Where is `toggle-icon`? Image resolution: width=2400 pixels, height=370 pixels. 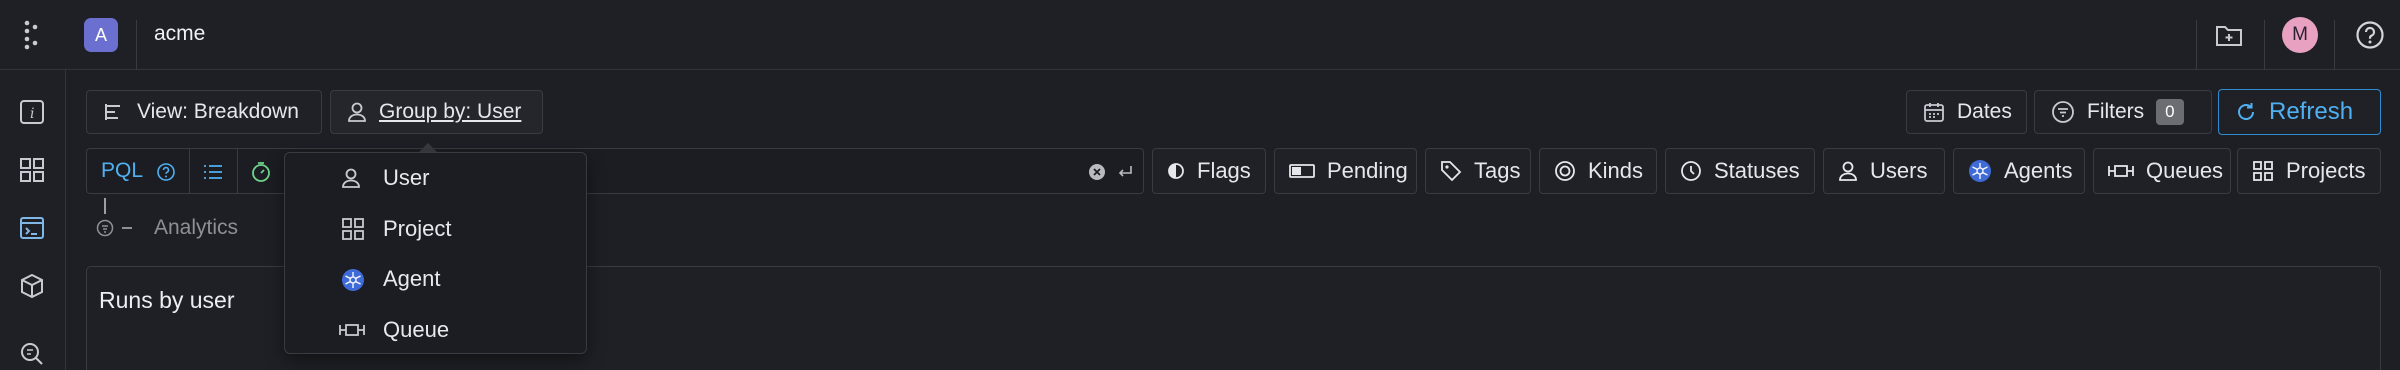
toggle-icon is located at coordinates (1302, 171).